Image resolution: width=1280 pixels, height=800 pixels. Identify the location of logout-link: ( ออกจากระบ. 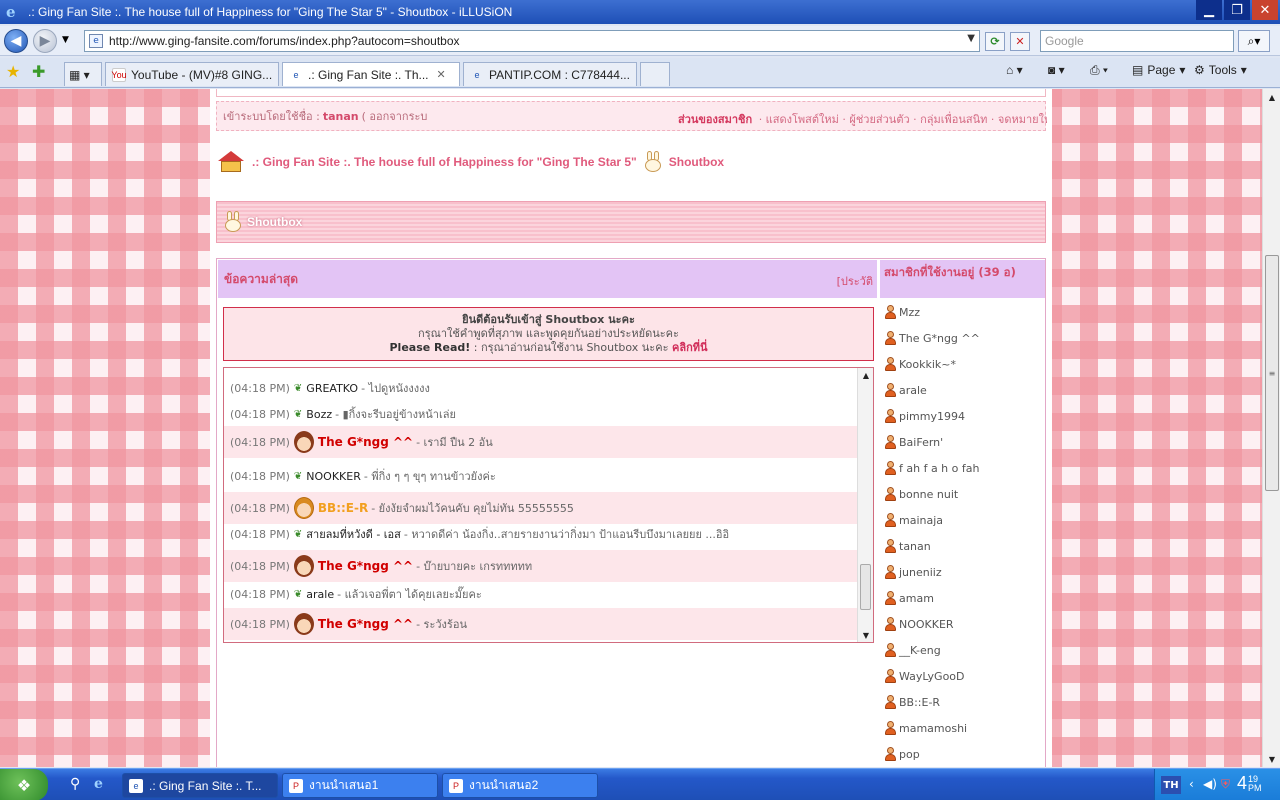
(395, 116).